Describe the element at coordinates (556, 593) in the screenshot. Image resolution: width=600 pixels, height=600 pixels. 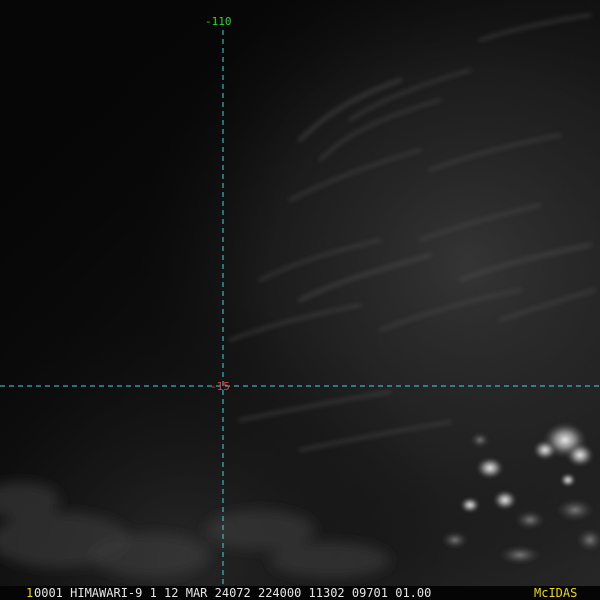
I see `mcidas-label: McIDAS` at that location.